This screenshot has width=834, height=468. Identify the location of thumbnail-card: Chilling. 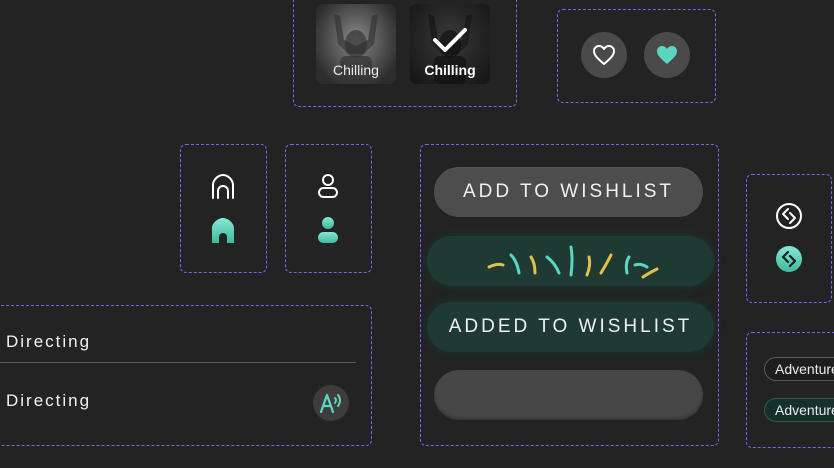
(356, 44).